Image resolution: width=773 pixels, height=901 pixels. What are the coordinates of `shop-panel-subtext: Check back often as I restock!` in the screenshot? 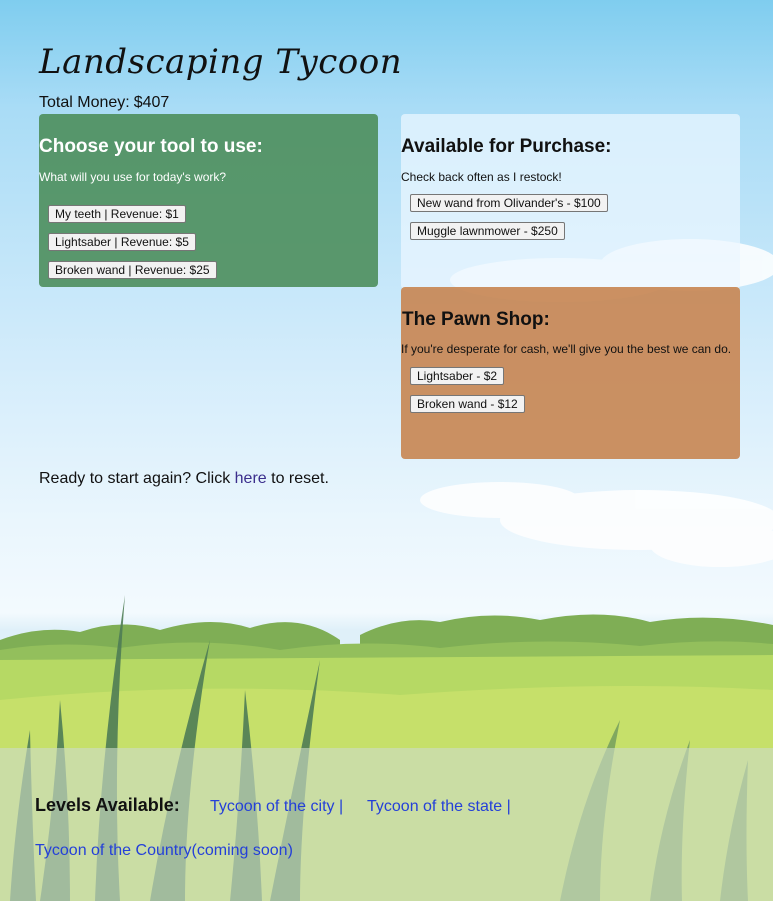 It's located at (481, 177).